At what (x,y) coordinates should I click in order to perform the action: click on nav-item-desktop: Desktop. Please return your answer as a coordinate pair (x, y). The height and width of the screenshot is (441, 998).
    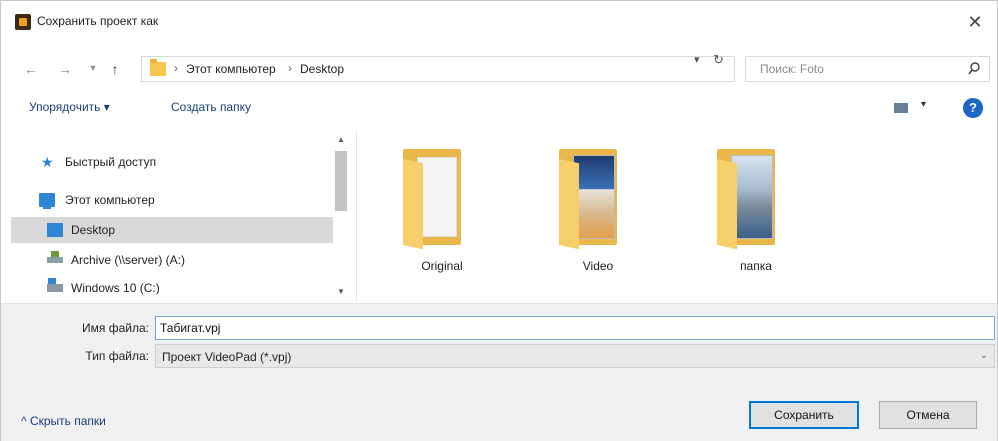
    Looking at the image, I should click on (172, 230).